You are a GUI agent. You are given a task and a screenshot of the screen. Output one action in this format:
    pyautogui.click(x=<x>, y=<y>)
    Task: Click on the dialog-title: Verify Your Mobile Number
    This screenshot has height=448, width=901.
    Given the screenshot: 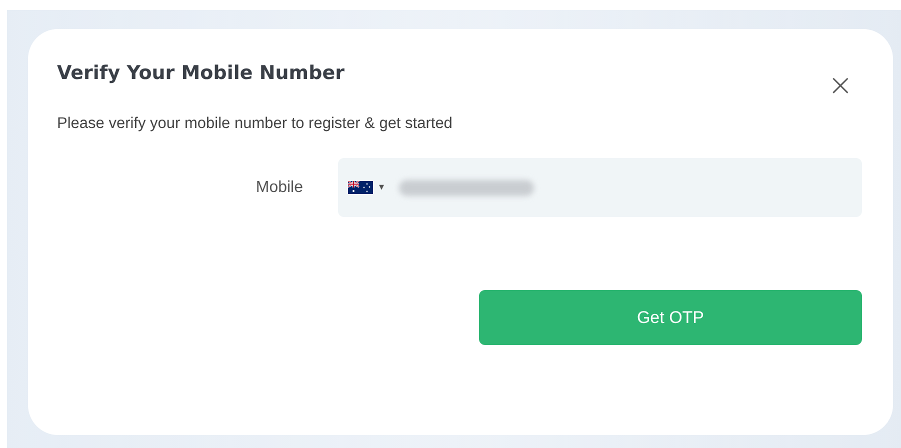 What is the action you would take?
    pyautogui.click(x=200, y=72)
    